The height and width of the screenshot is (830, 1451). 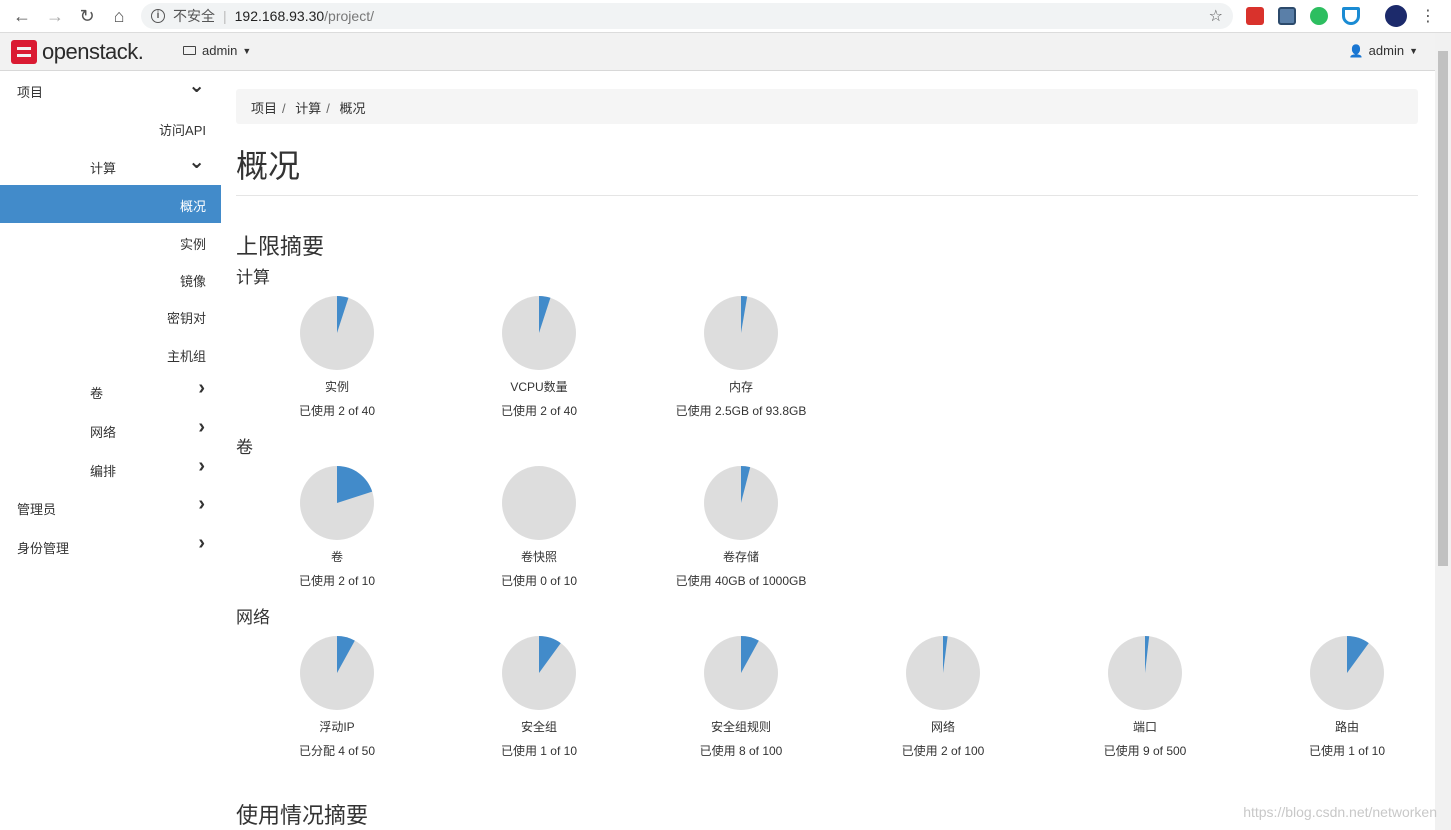 I want to click on pie-usage-text: 已使用 40GB of 1000GB, so click(x=741, y=581).